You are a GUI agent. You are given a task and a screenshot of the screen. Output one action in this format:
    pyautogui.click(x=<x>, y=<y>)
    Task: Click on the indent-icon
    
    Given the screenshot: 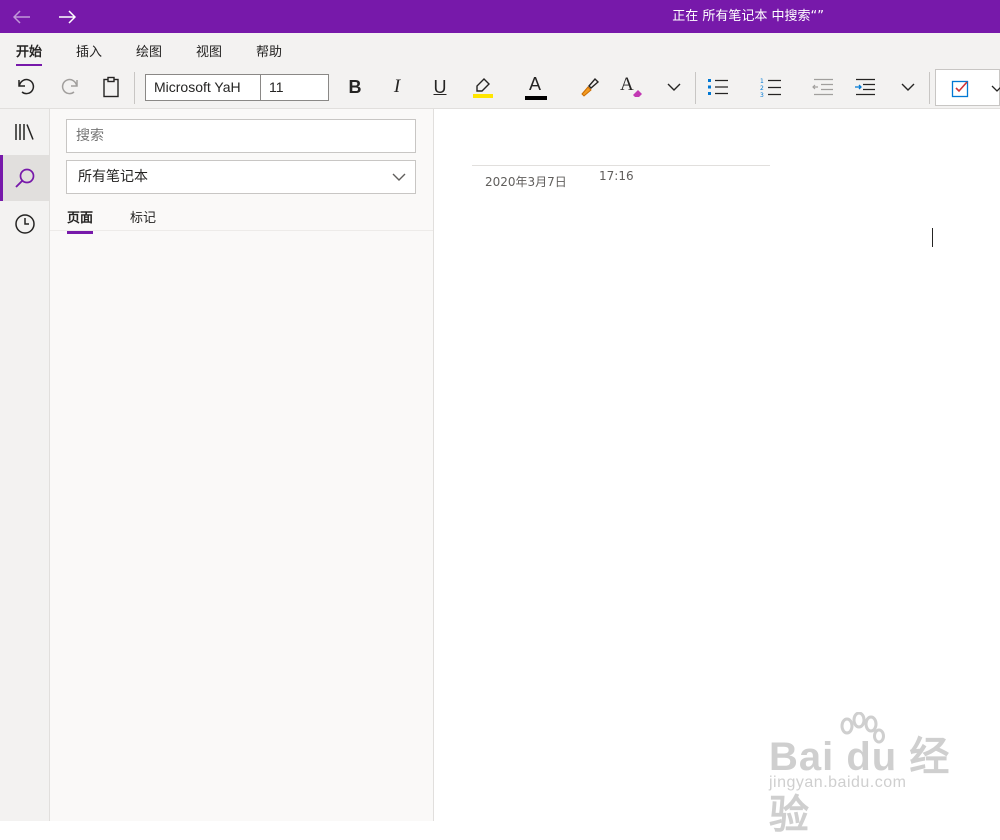 What is the action you would take?
    pyautogui.click(x=865, y=87)
    